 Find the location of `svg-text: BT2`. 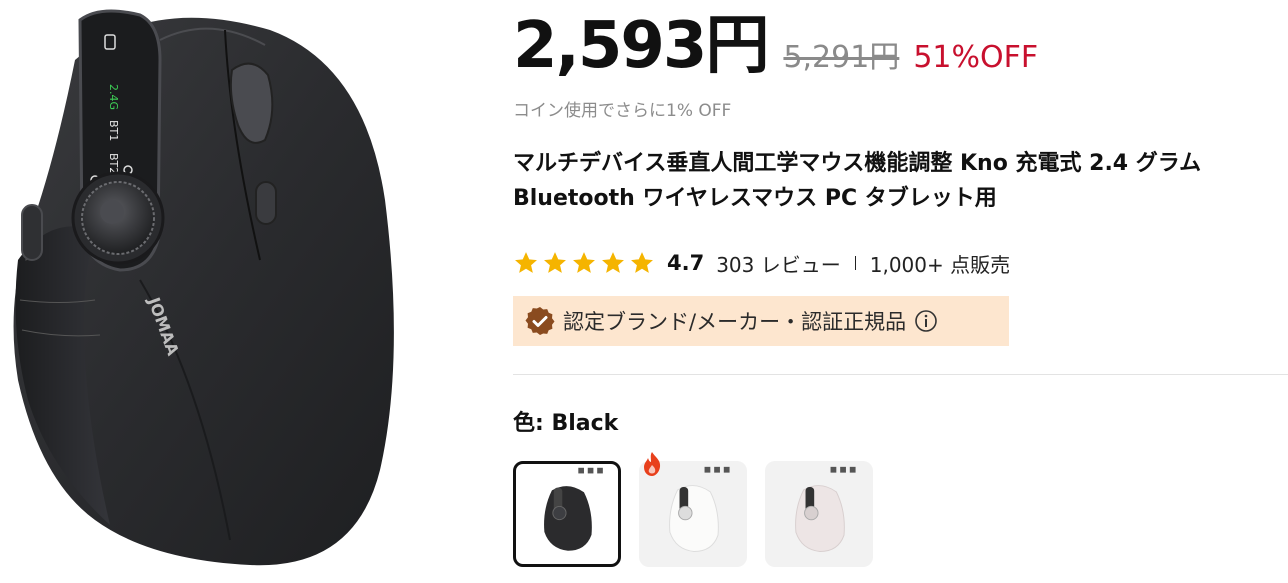

svg-text: BT2 is located at coordinates (113, 163).